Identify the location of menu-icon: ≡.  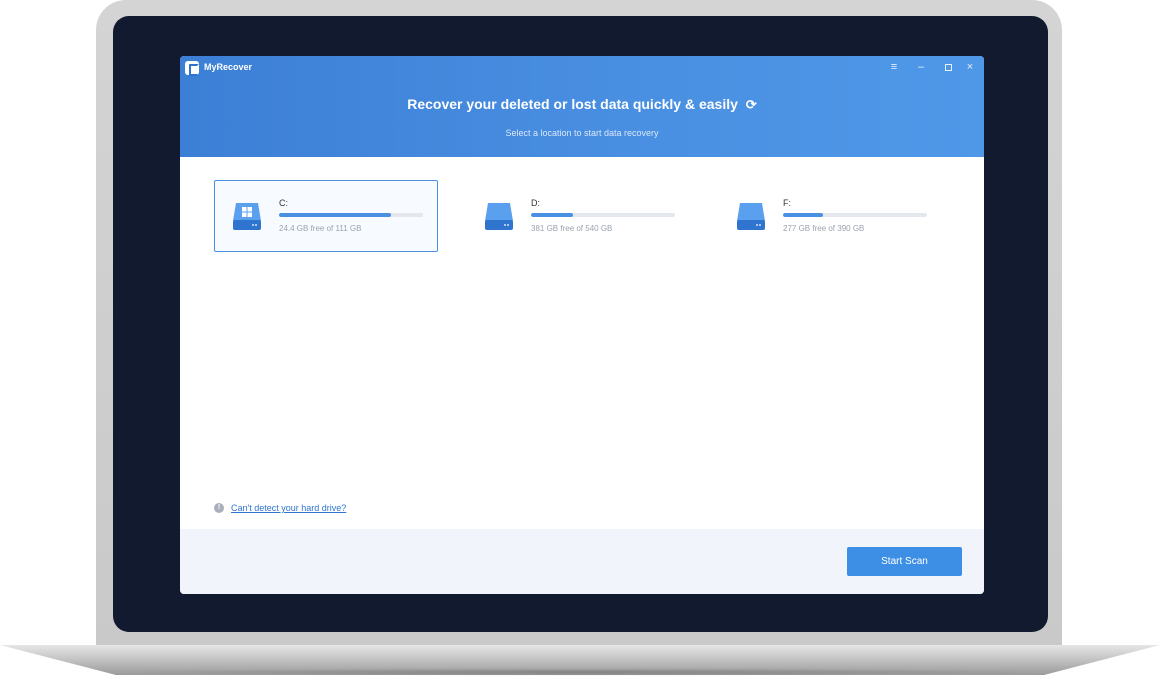
(894, 67).